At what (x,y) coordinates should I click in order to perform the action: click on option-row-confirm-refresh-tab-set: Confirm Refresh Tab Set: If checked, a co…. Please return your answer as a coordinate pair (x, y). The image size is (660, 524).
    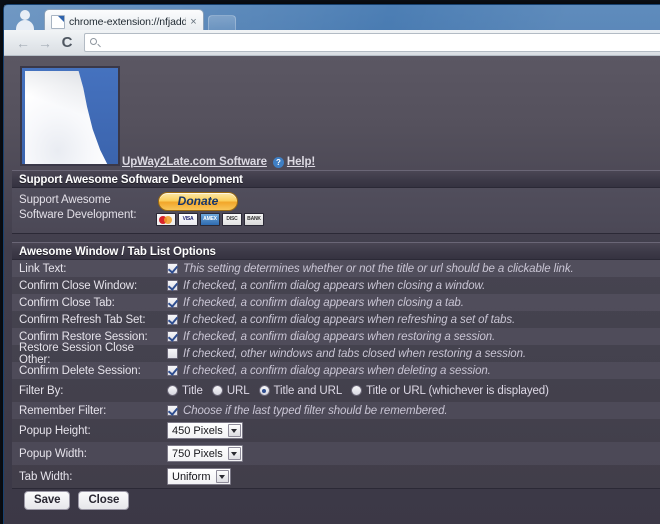
    Looking at the image, I should click on (336, 319).